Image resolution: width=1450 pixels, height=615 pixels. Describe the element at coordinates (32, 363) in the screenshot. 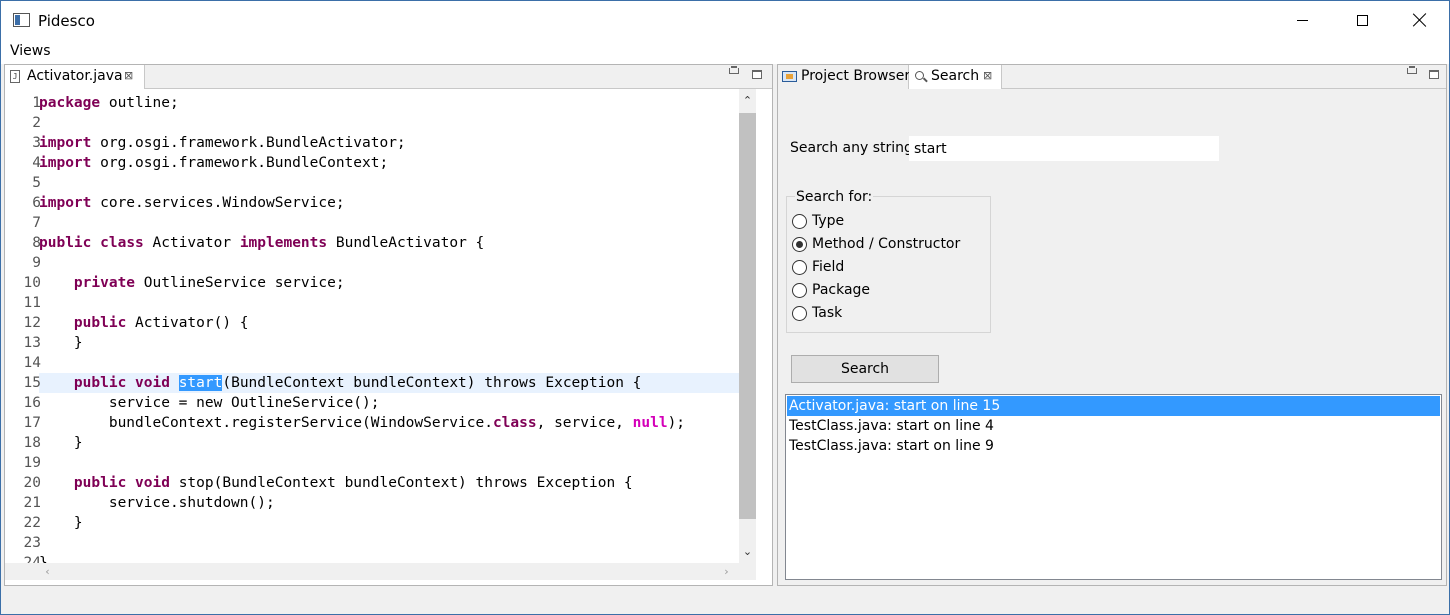

I see `line-number: 14` at that location.